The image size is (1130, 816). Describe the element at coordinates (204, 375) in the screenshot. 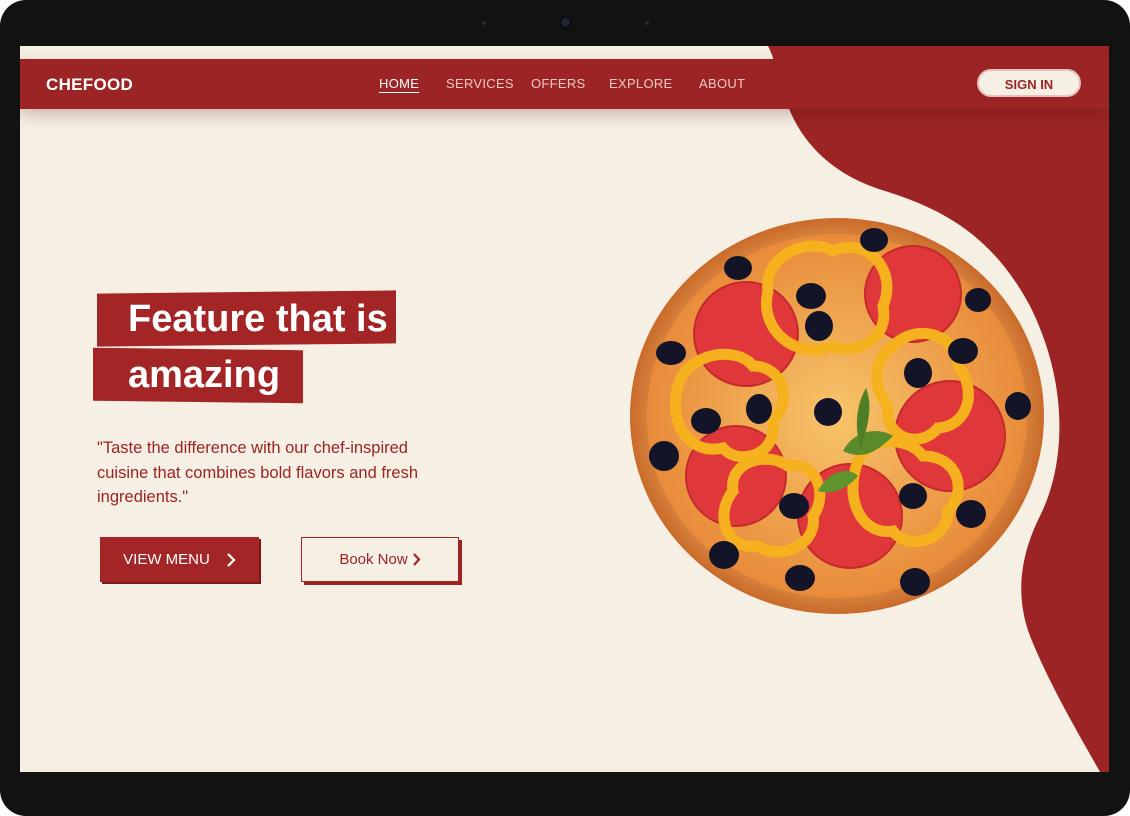

I see `hero-title-line-2: amazing` at that location.